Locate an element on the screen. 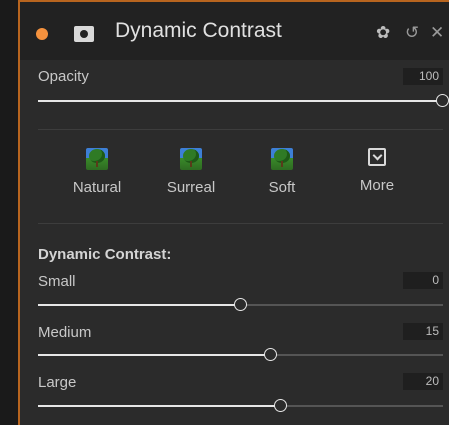 The image size is (449, 425). chevron-down-box-icon is located at coordinates (377, 157).